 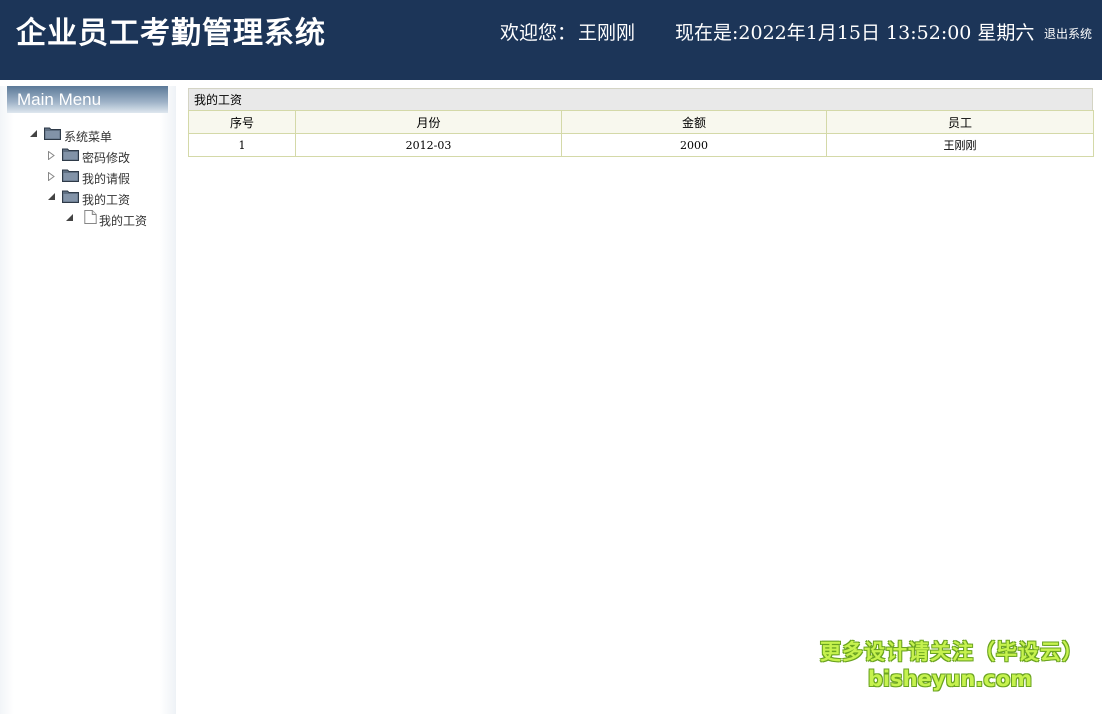 What do you see at coordinates (694, 122) in the screenshot?
I see `column-header-amount: 金额` at bounding box center [694, 122].